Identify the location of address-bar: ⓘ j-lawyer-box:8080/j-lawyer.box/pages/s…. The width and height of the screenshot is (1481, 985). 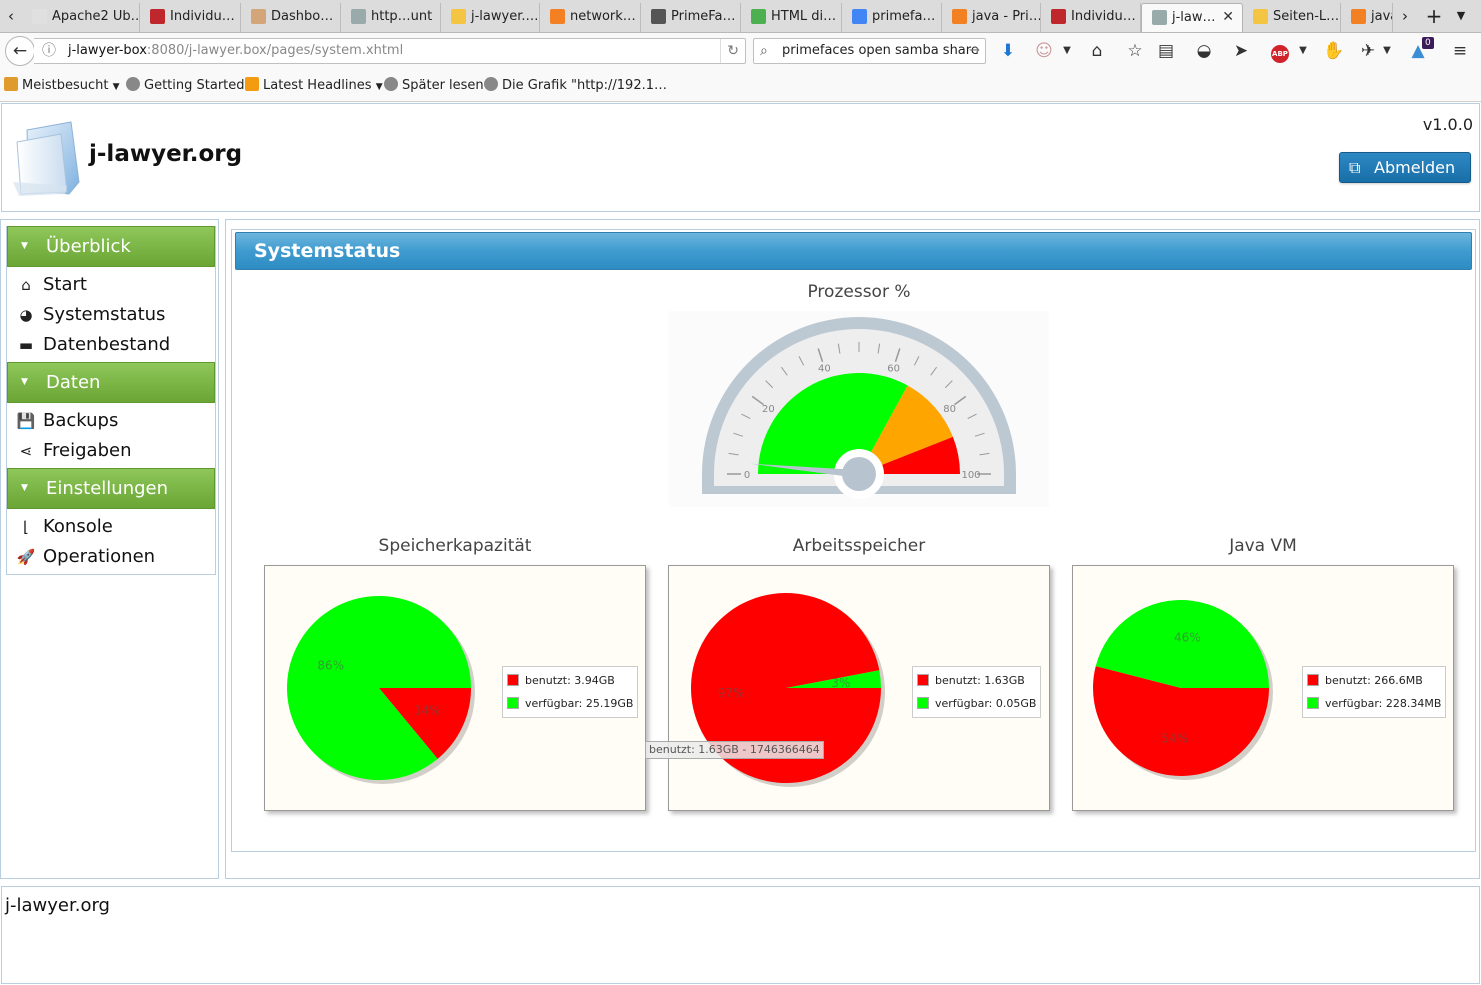
(390, 51).